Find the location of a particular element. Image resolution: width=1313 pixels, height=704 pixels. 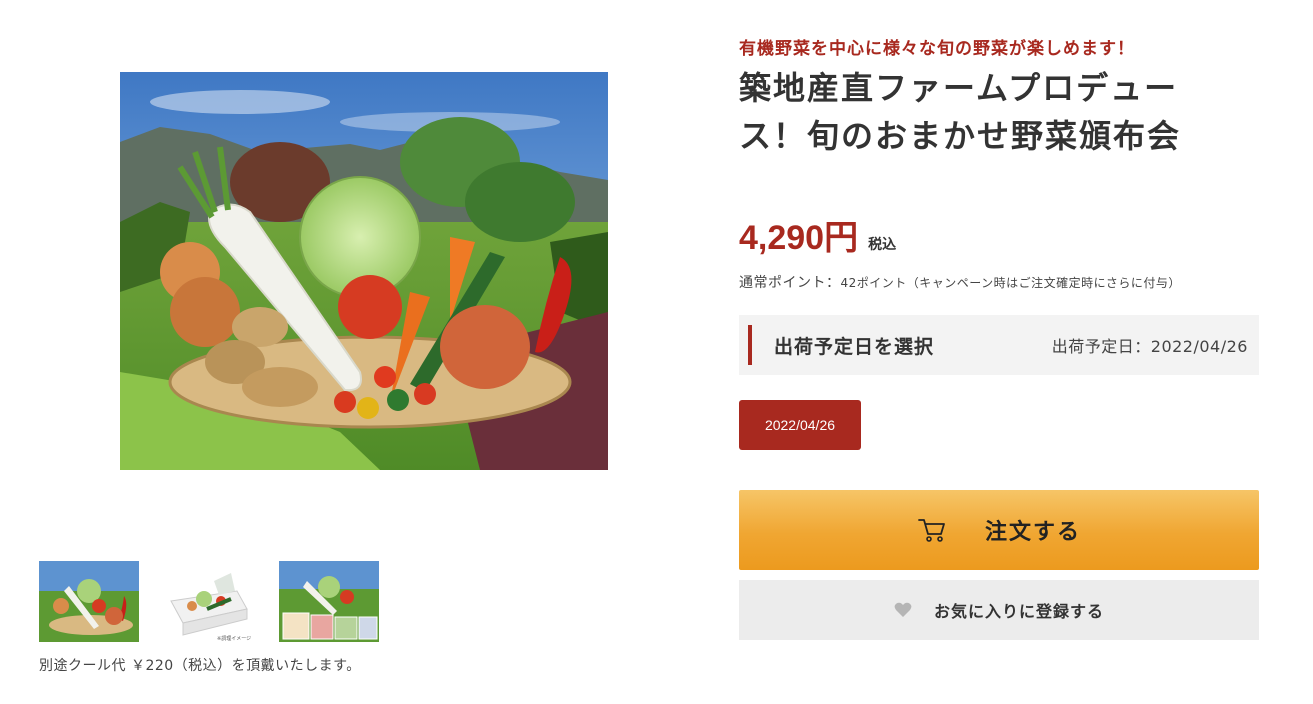

price-row: 4,290円 税込 is located at coordinates (817, 234).